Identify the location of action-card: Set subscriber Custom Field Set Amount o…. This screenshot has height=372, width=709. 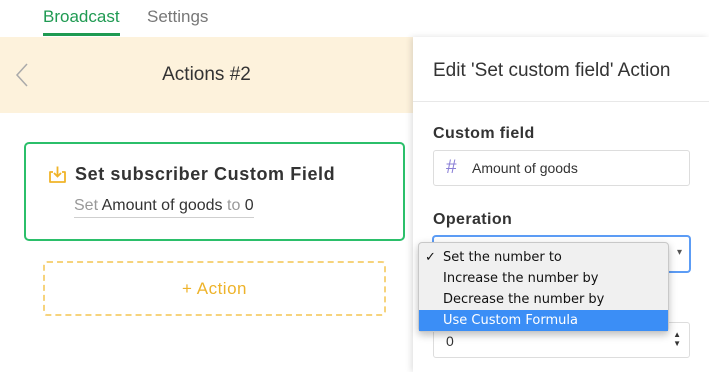
(214, 191).